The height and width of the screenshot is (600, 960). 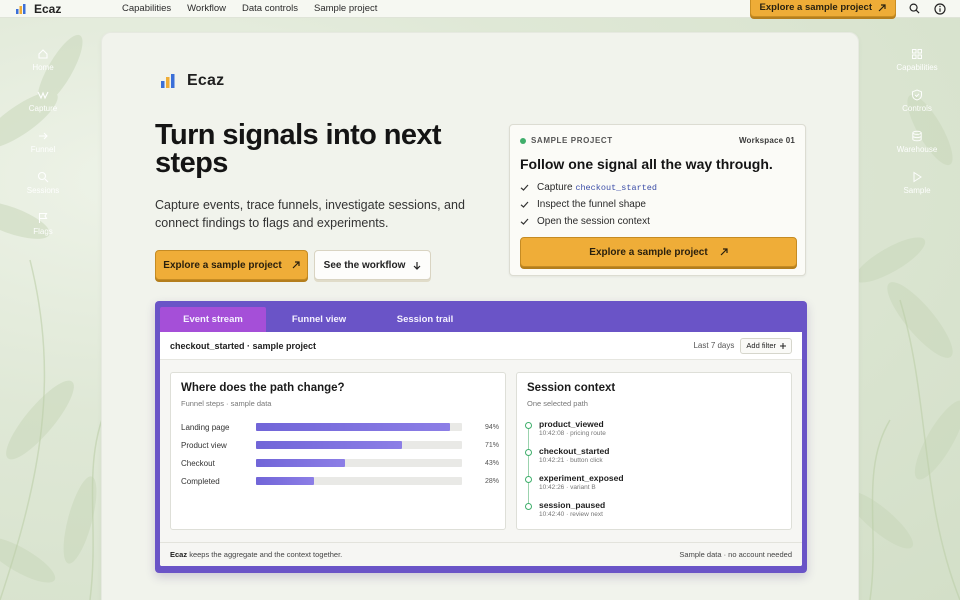 What do you see at coordinates (571, 388) in the screenshot?
I see `session-title: Session context` at bounding box center [571, 388].